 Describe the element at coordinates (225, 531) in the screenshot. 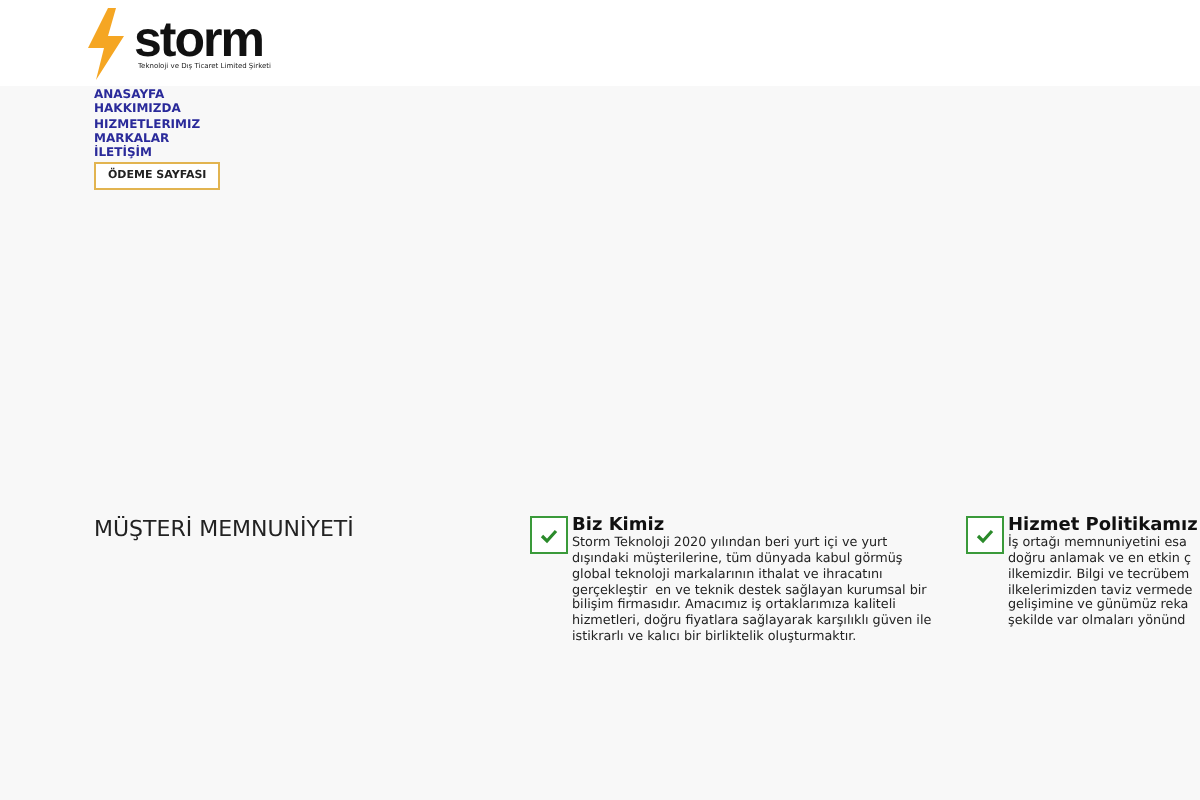

I see `section-heading: MÜŞTERİ MEMNUNİYETİ` at that location.